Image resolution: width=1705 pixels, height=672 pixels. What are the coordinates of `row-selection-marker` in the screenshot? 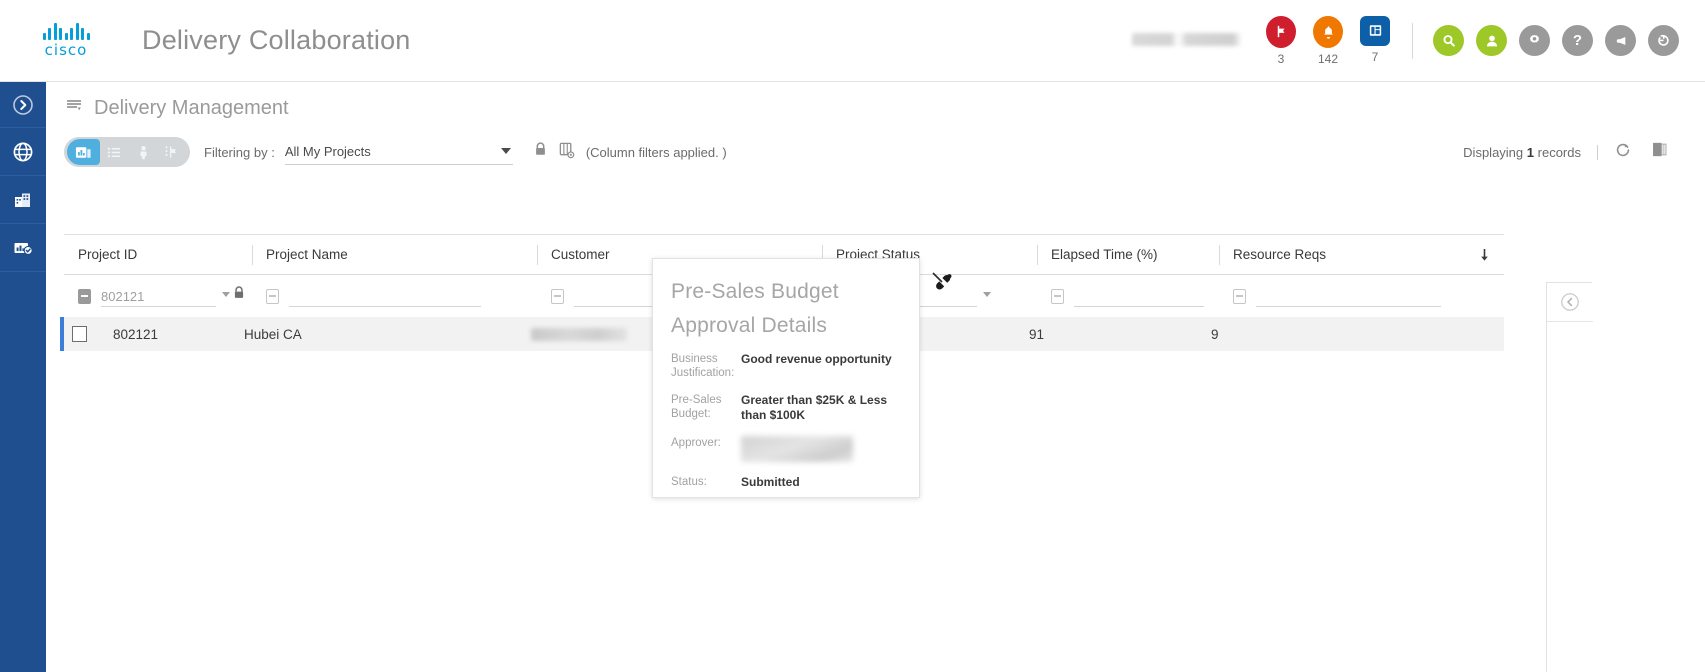 It's located at (62, 334).